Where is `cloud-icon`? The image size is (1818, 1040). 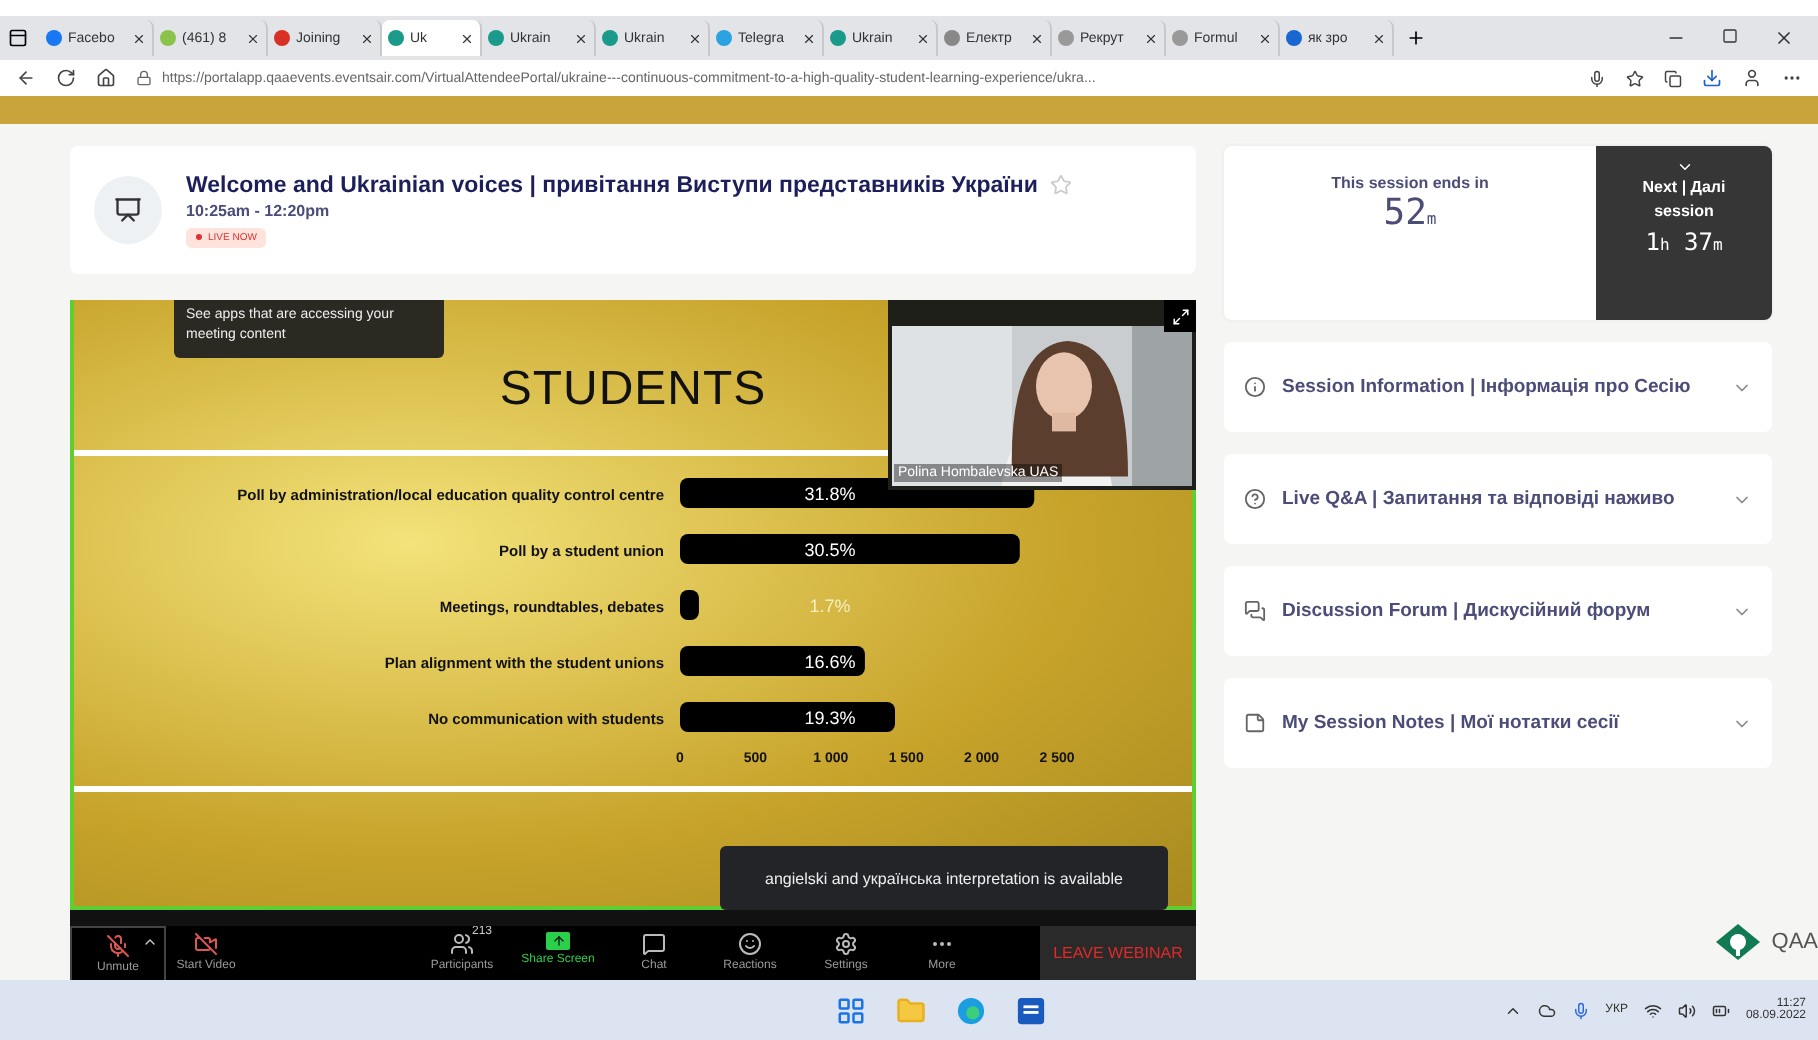 cloud-icon is located at coordinates (1546, 1010).